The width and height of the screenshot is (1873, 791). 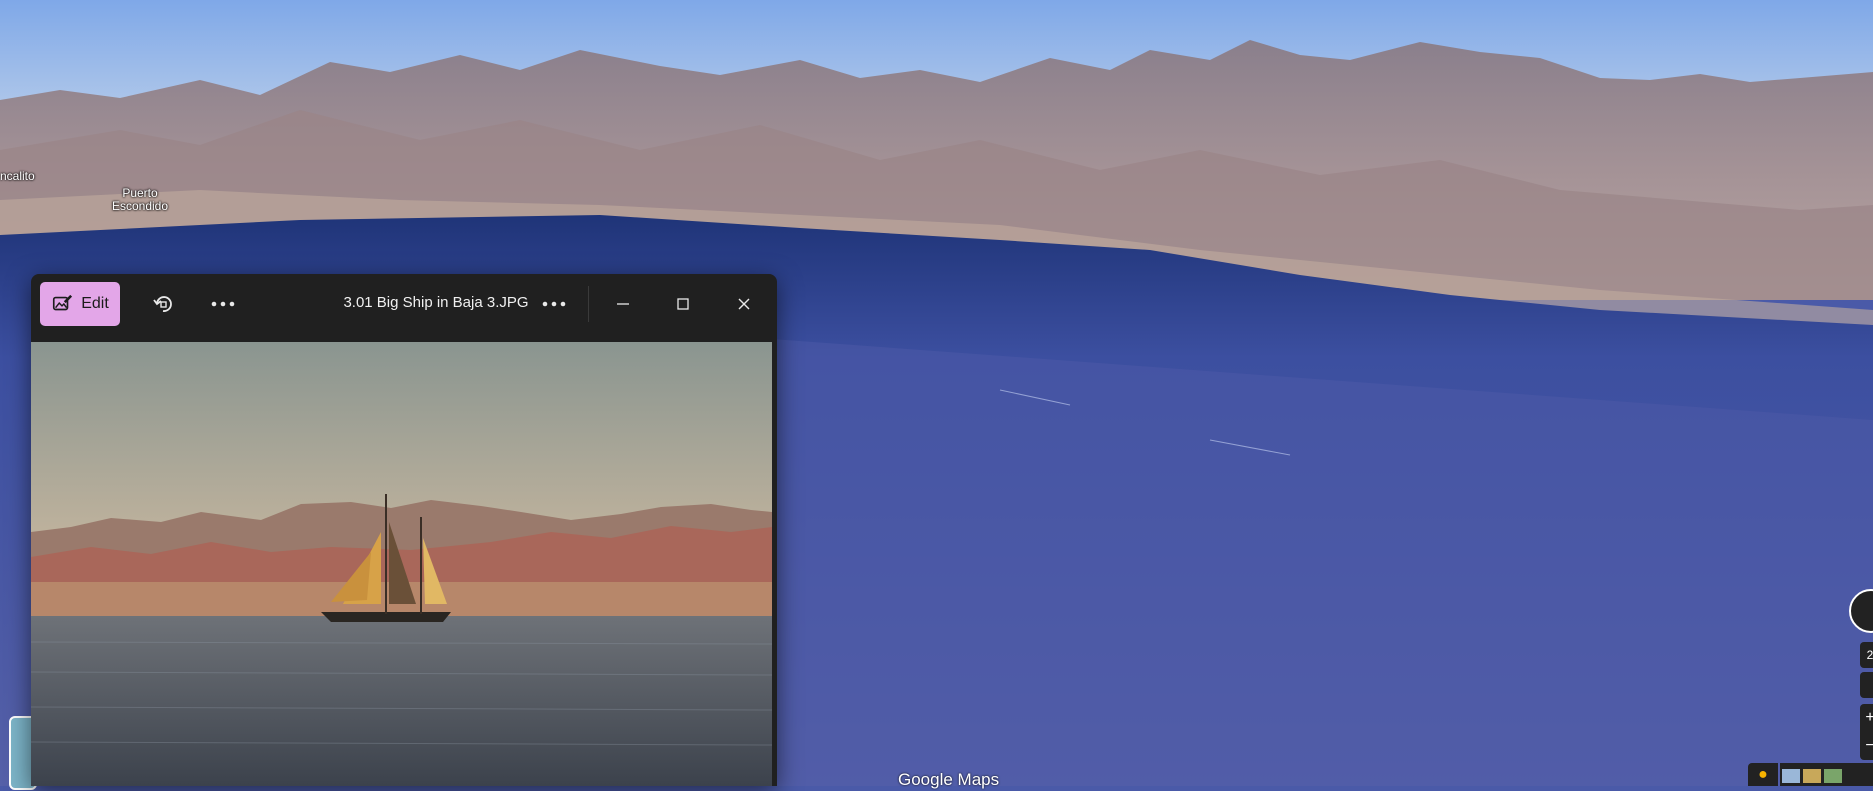 What do you see at coordinates (683, 304) in the screenshot?
I see `maximize-icon` at bounding box center [683, 304].